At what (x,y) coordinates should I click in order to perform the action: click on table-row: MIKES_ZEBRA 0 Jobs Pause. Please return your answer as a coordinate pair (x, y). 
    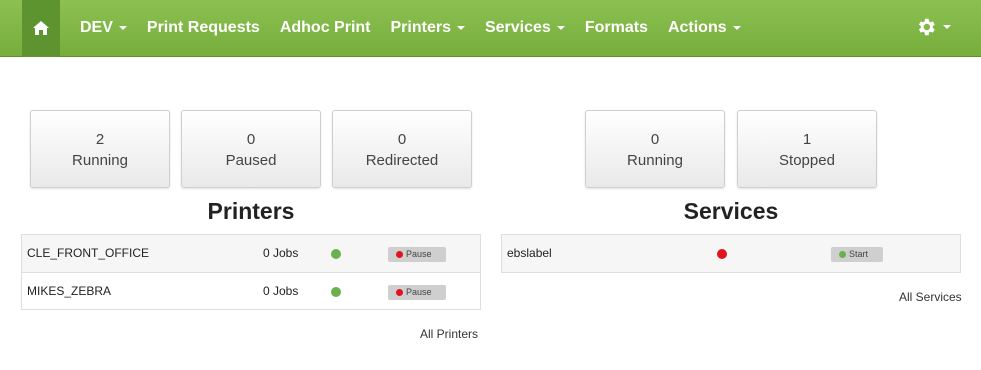
    Looking at the image, I should click on (251, 290).